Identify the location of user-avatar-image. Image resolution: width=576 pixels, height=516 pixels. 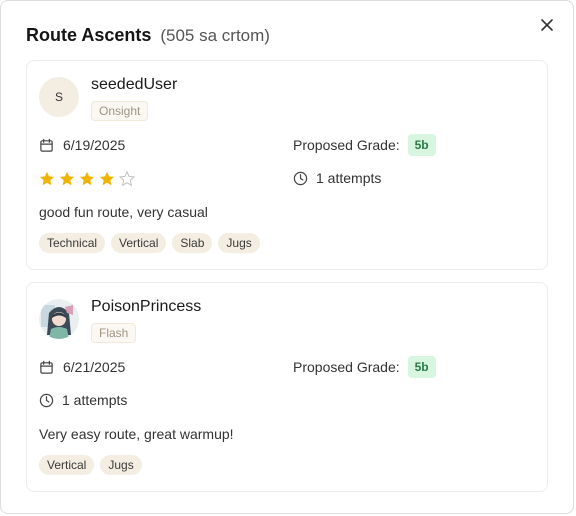
(59, 319).